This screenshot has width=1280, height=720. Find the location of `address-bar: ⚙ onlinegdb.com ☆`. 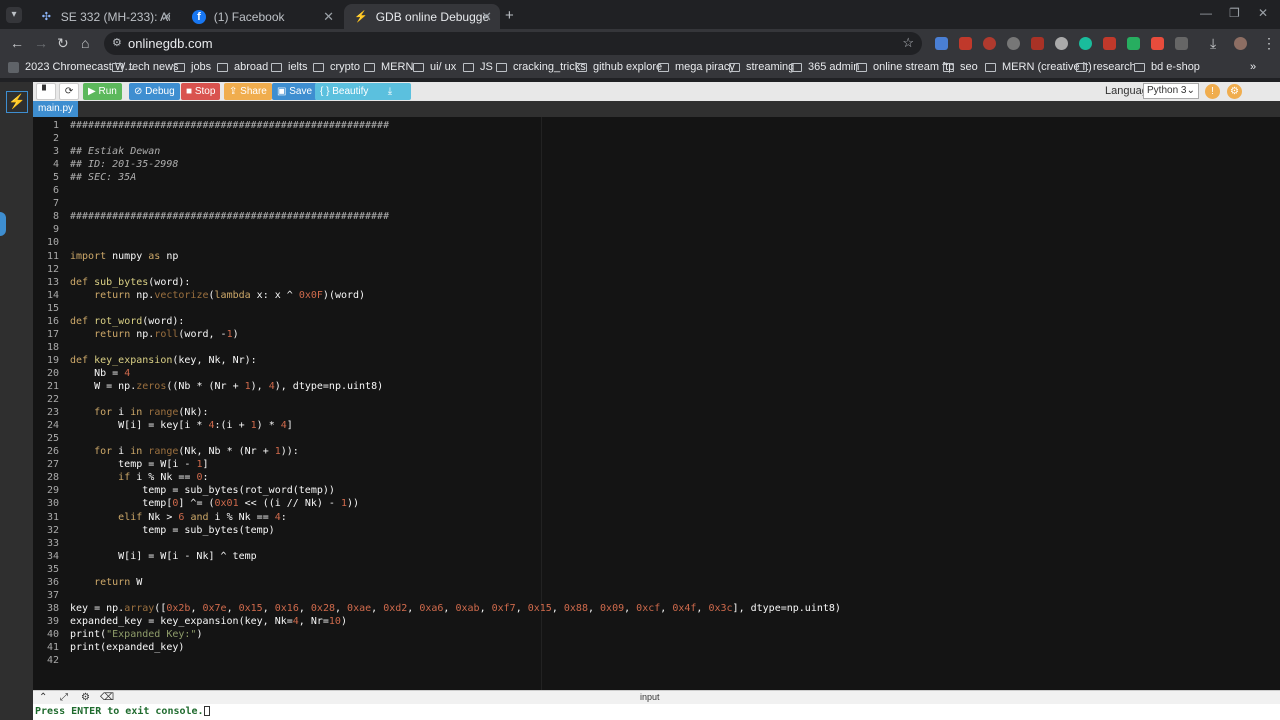

address-bar: ⚙ onlinegdb.com ☆ is located at coordinates (513, 43).